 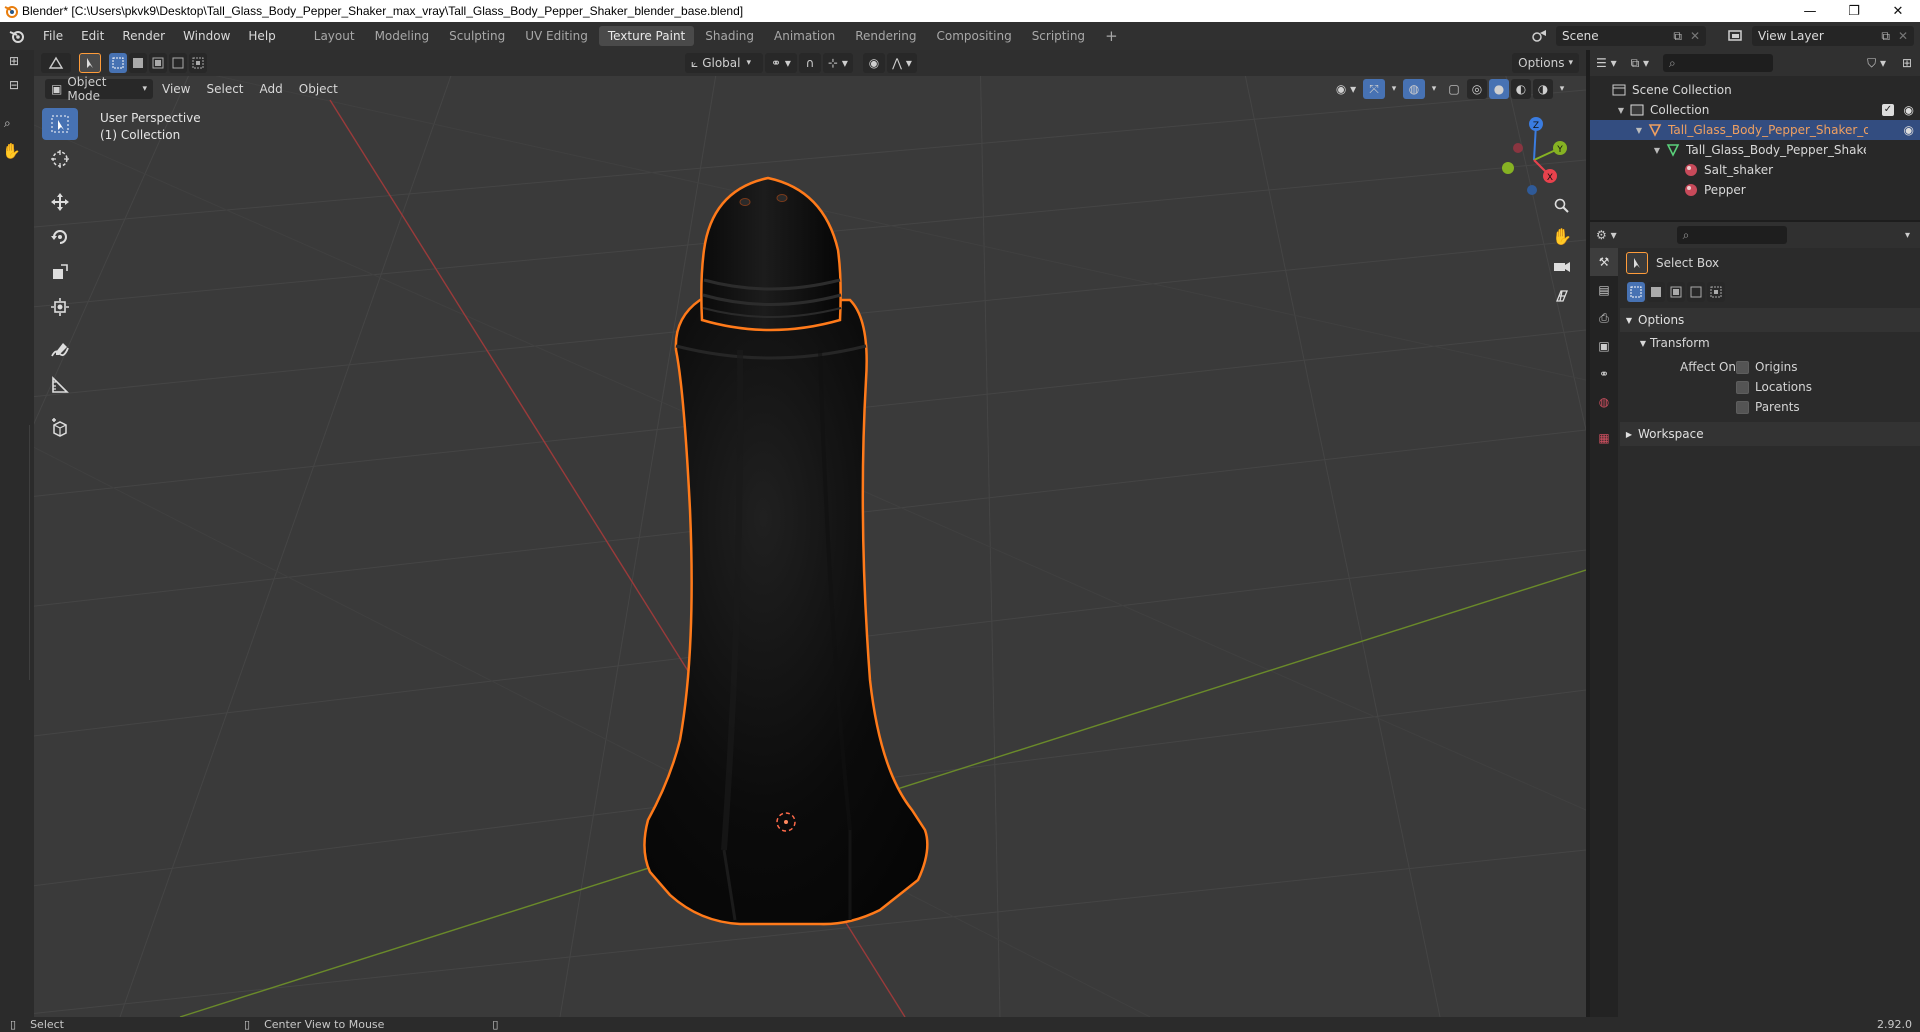 What do you see at coordinates (1774, 367) in the screenshot?
I see `origins-checkbox-row: Origins` at bounding box center [1774, 367].